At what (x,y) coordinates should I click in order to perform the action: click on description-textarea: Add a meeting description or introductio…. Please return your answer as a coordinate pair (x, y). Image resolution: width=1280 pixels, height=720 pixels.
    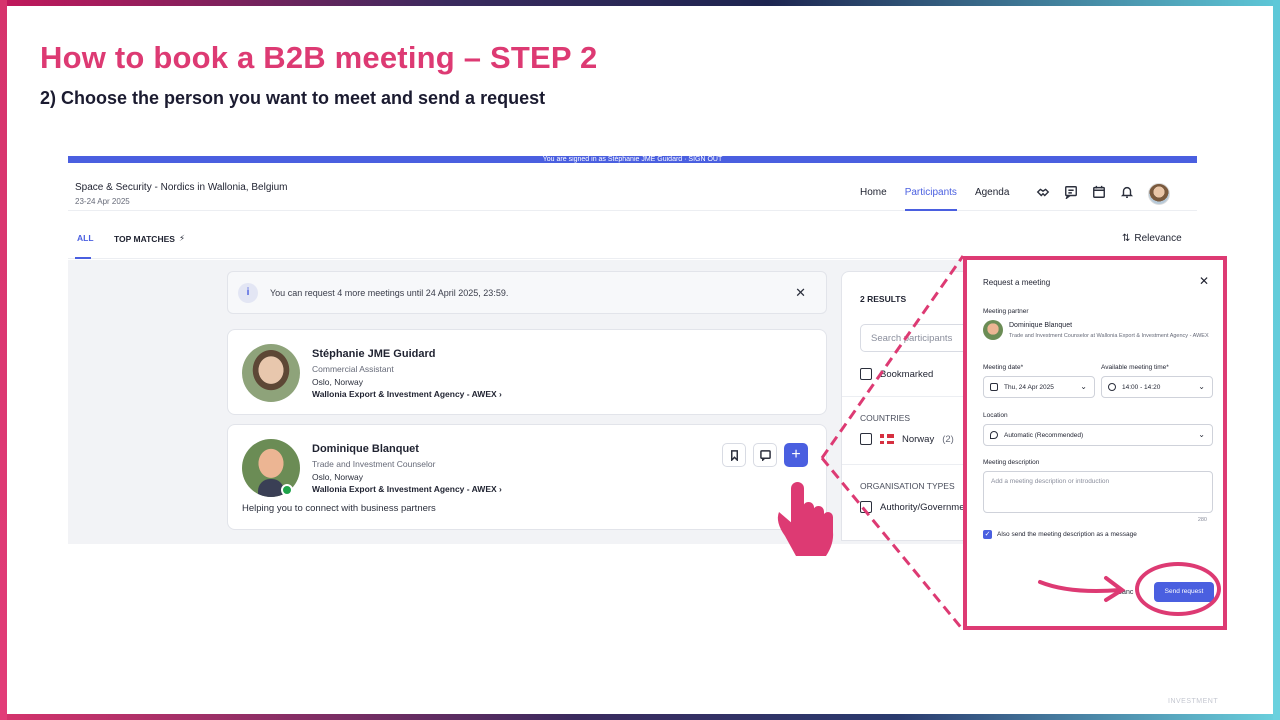
    Looking at the image, I should click on (1098, 492).